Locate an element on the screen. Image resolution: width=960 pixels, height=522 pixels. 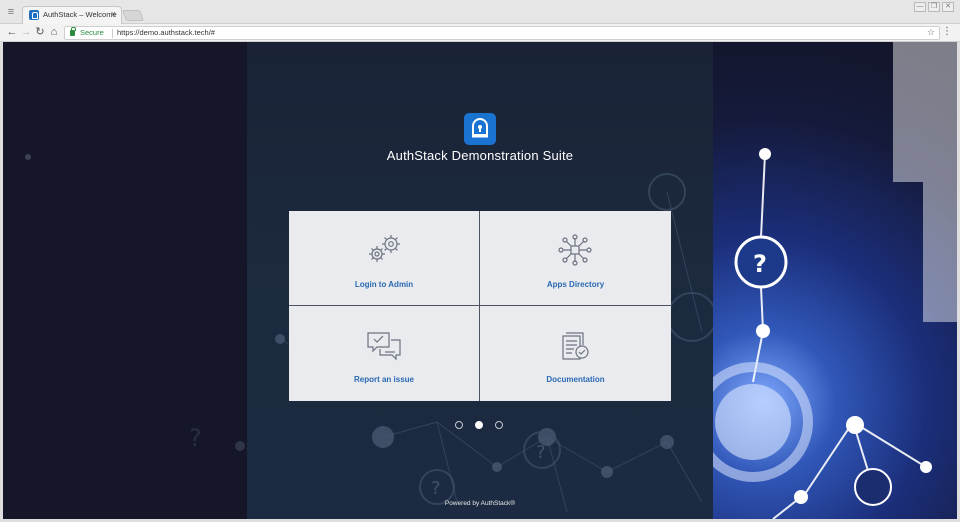
restore-button: ❐ is located at coordinates (934, 7).